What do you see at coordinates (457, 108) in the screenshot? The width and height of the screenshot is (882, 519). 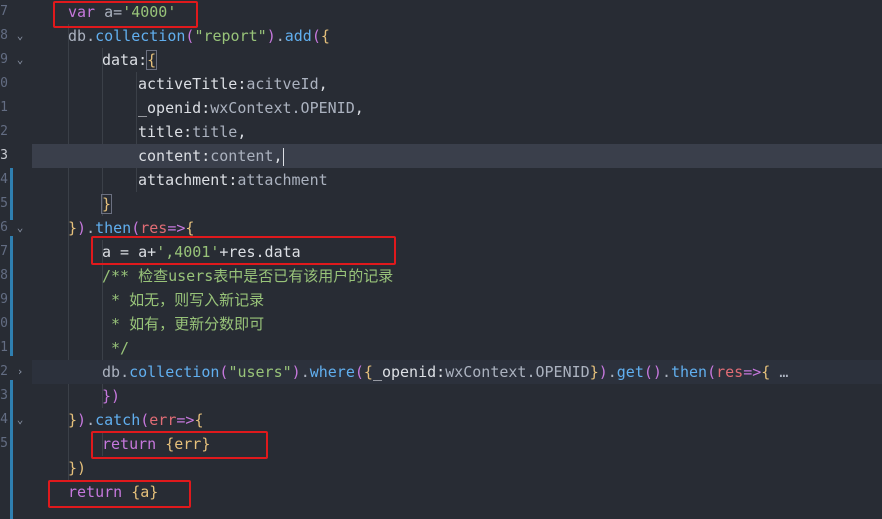 I see `code-line: _openid:wxContext.OPENID,` at bounding box center [457, 108].